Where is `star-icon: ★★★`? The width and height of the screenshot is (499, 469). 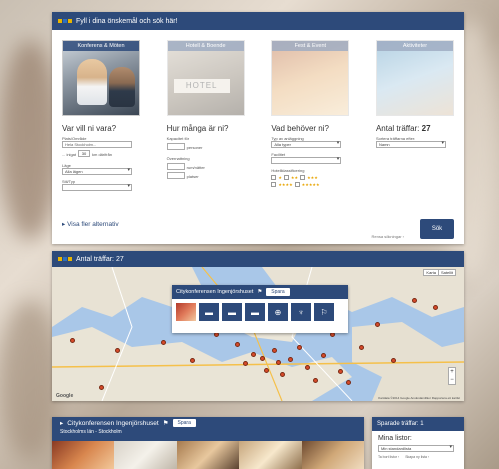
star-icon: ★★★ is located at coordinates (312, 177).